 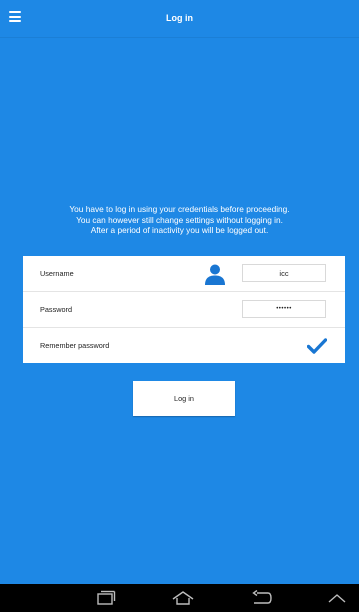 I want to click on username-field, so click(x=284, y=273).